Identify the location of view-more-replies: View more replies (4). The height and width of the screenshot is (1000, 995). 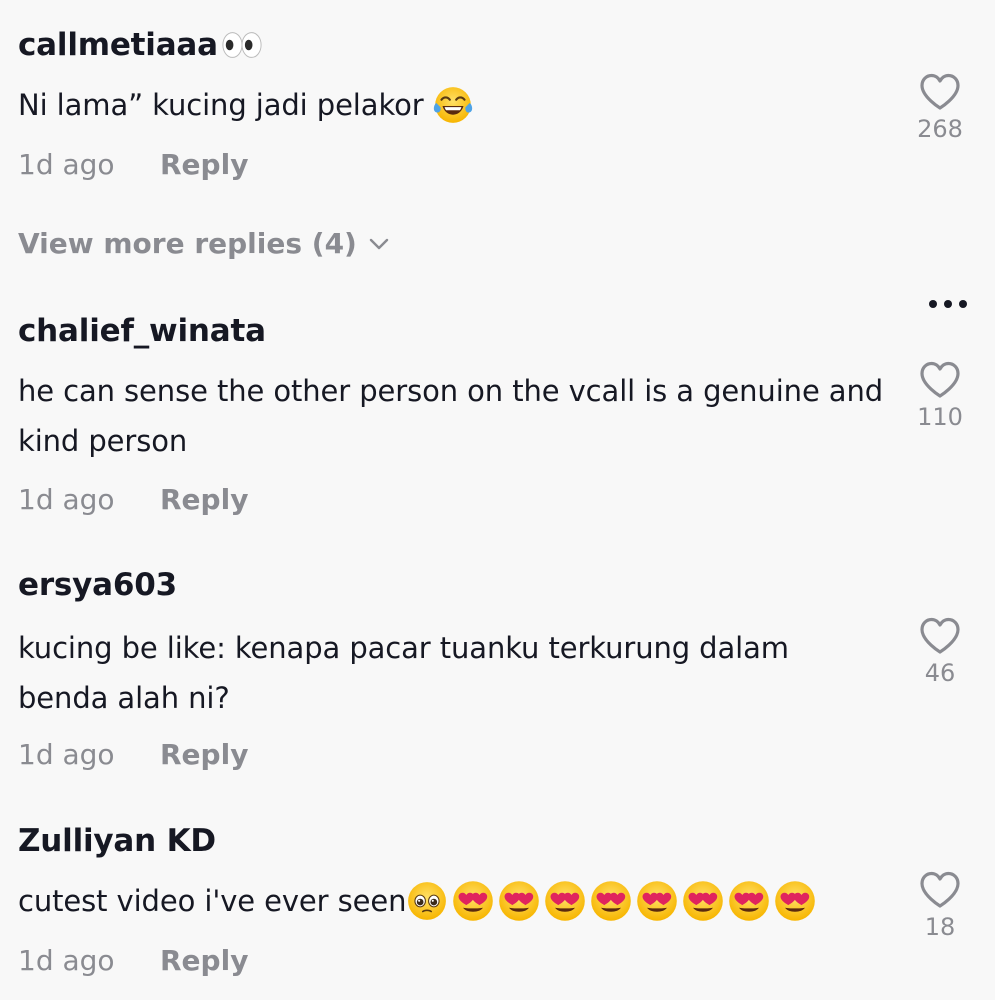
(203, 244).